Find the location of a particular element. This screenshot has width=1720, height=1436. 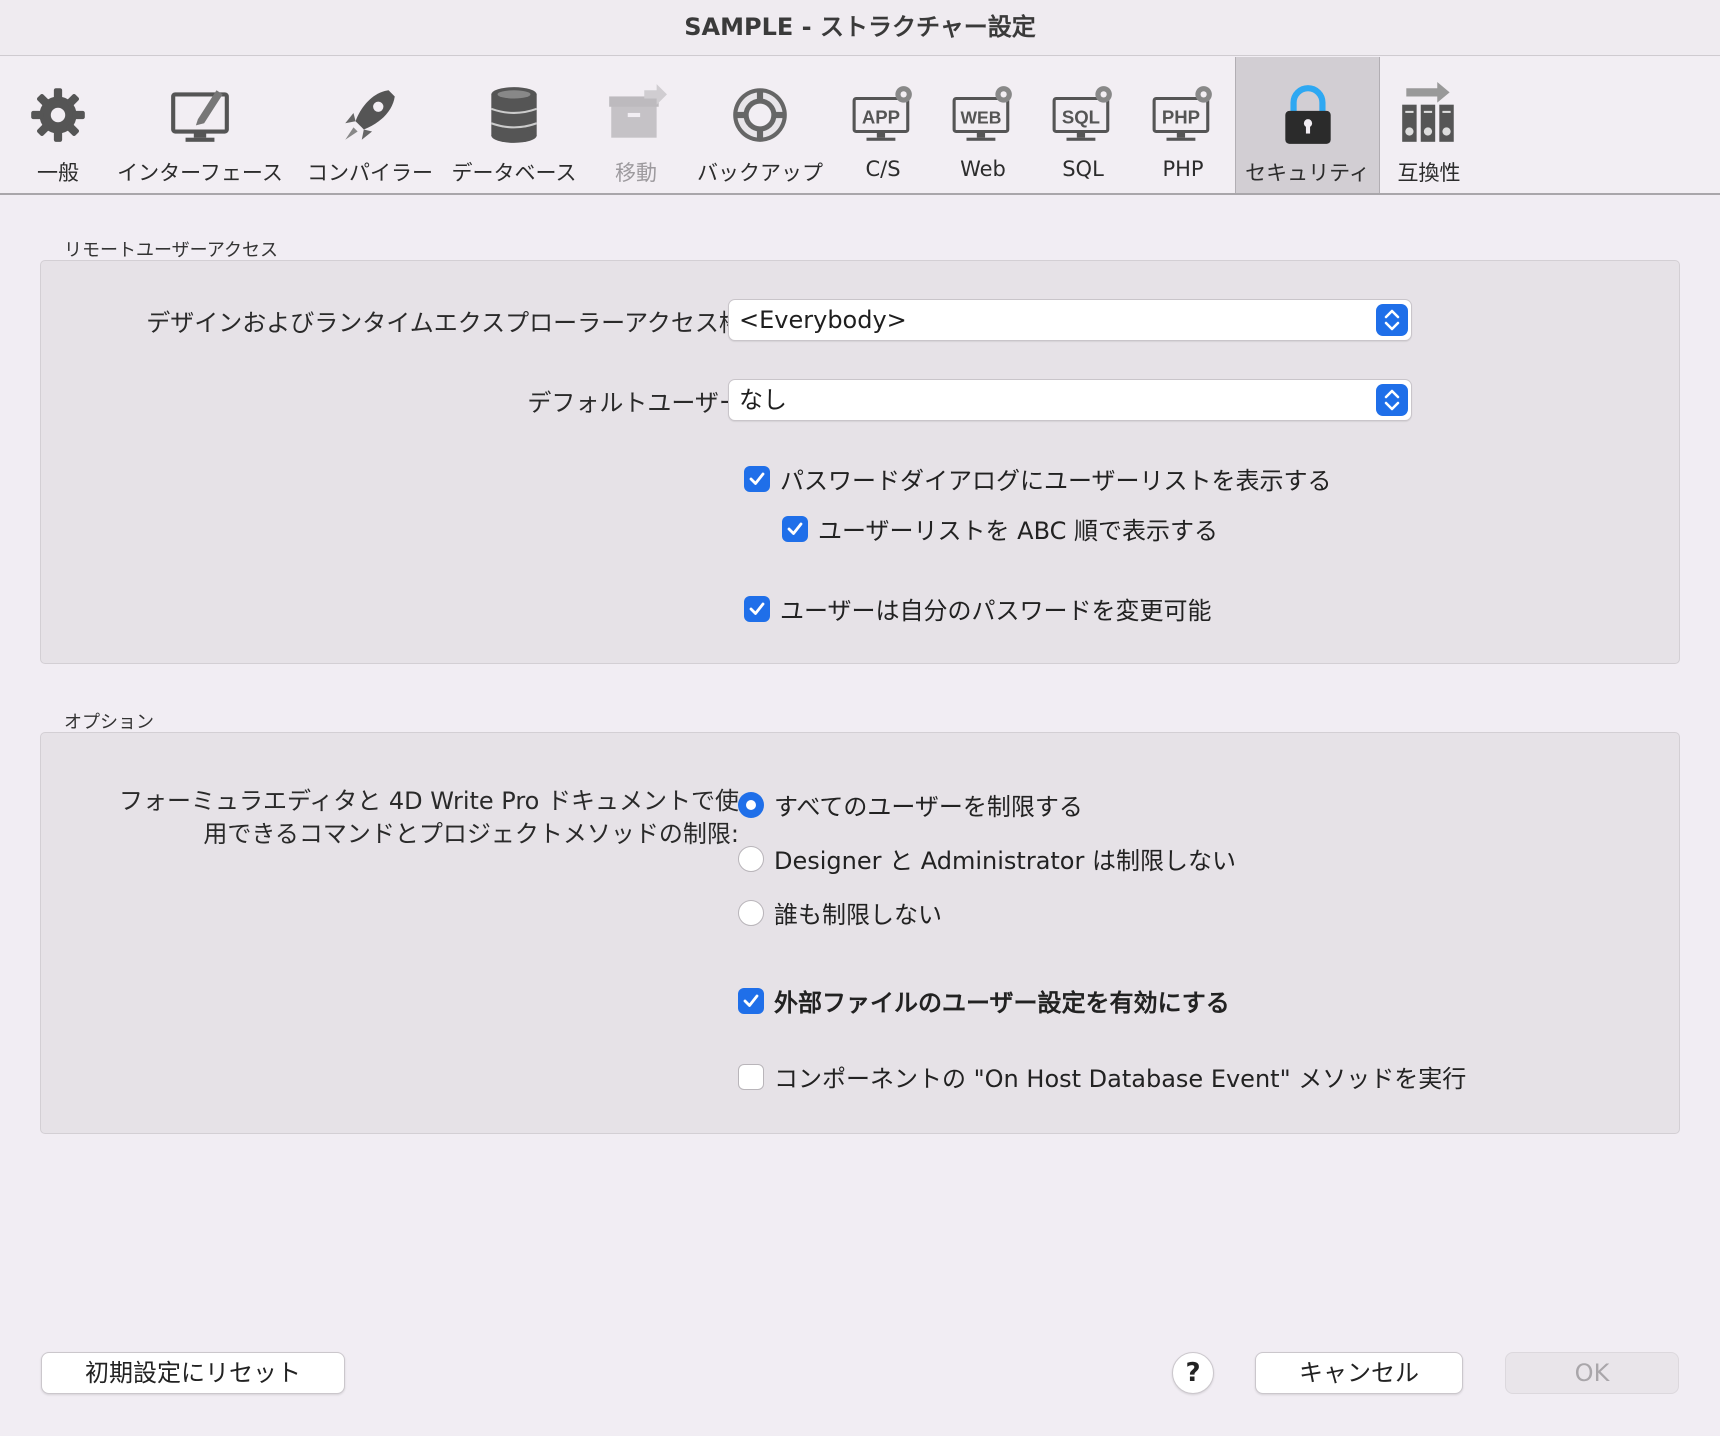

change-password-label: ユーザーは自分のパスワードを変更可能 is located at coordinates (996, 611).